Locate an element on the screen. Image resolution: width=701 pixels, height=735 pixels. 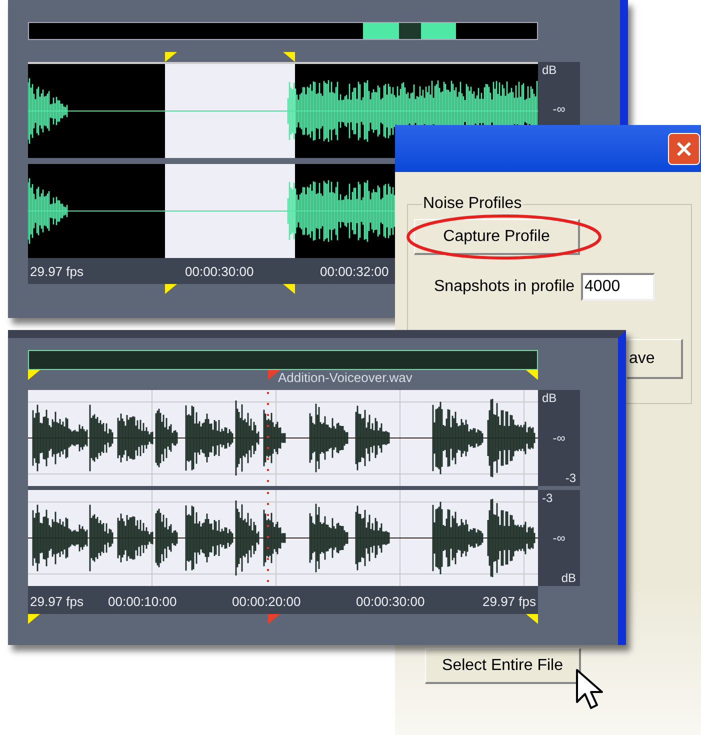
snapshots-label: Snapshots in profile is located at coordinates (504, 287).